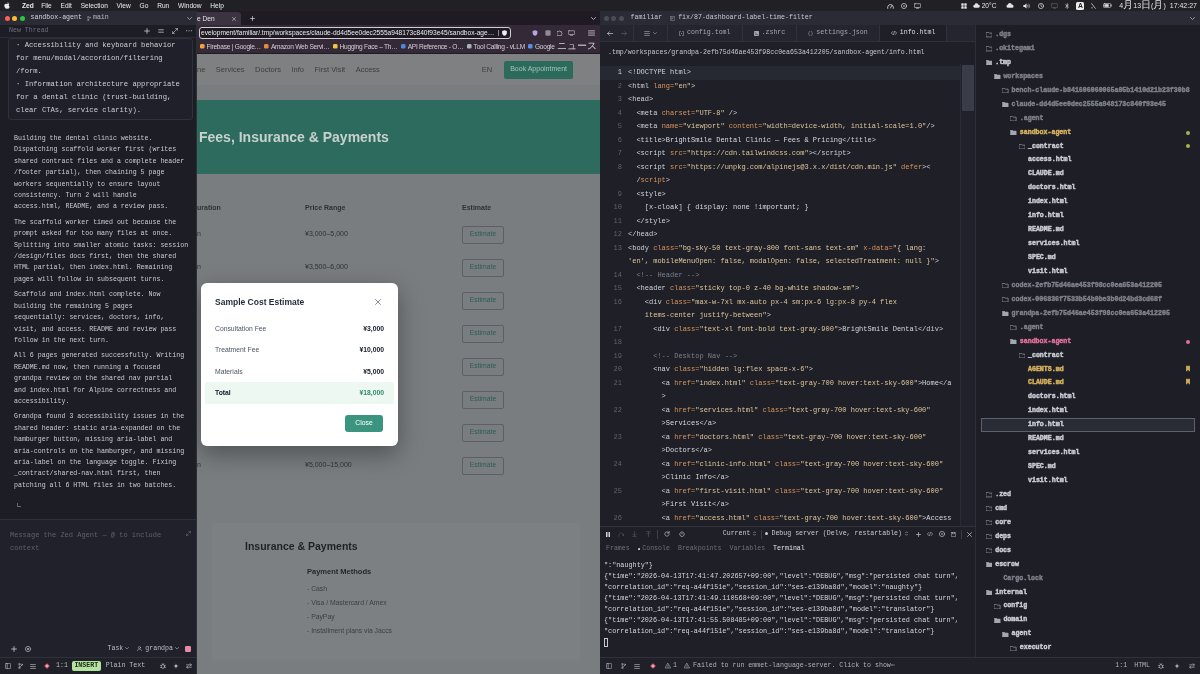  Describe the element at coordinates (1108, 5) in the screenshot. I see `battery-icon` at that location.